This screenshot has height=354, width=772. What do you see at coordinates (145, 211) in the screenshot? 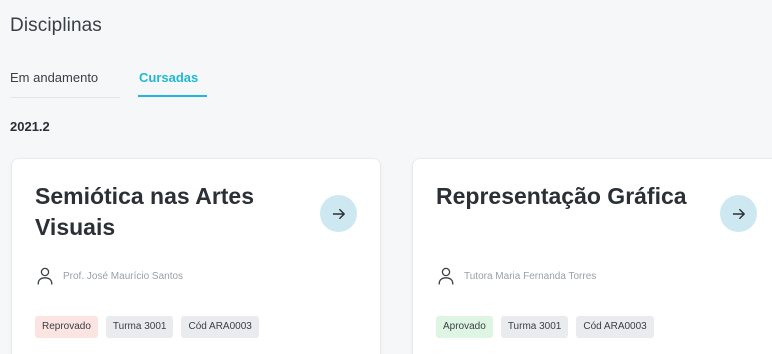
I see `course-title: Semiótica nas Artes Visuais` at bounding box center [145, 211].